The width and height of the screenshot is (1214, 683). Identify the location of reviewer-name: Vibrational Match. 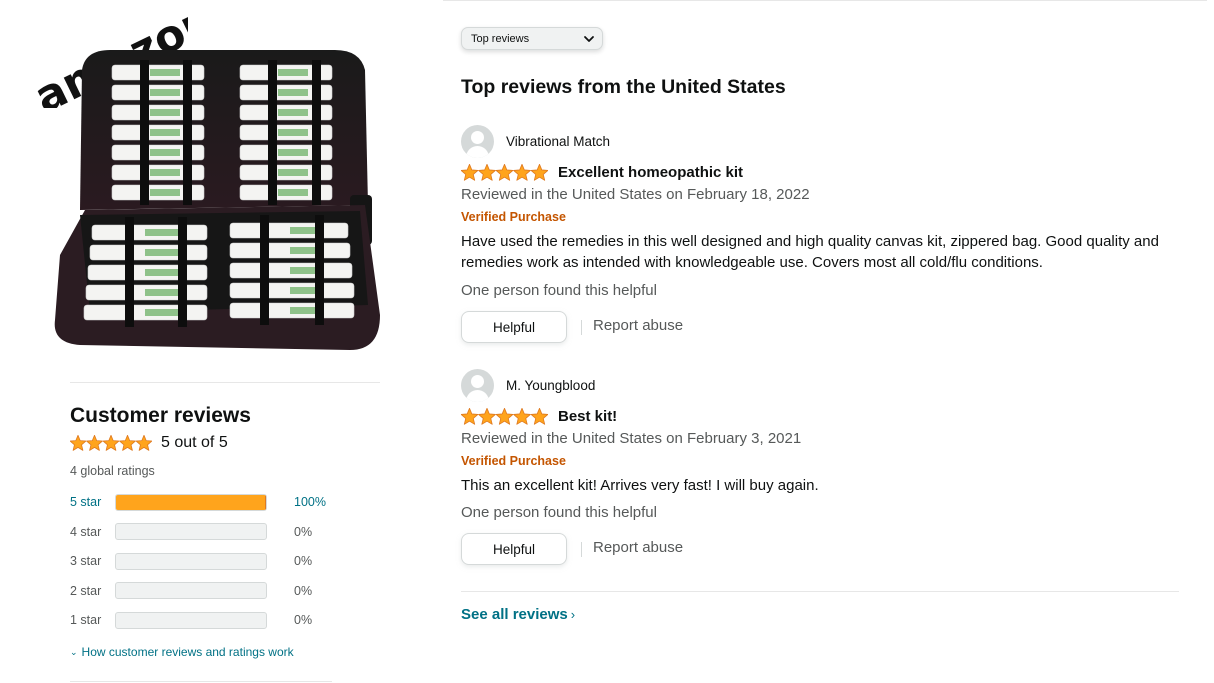
(558, 141).